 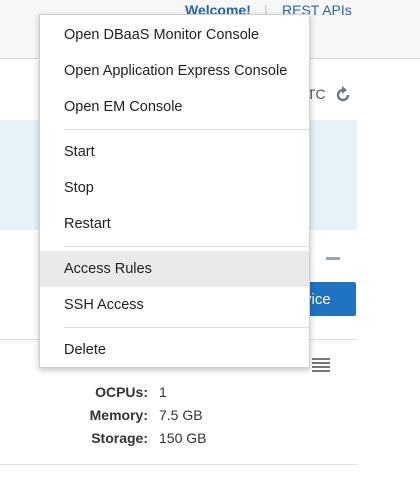 I want to click on memory-label: Memory:, so click(x=118, y=414).